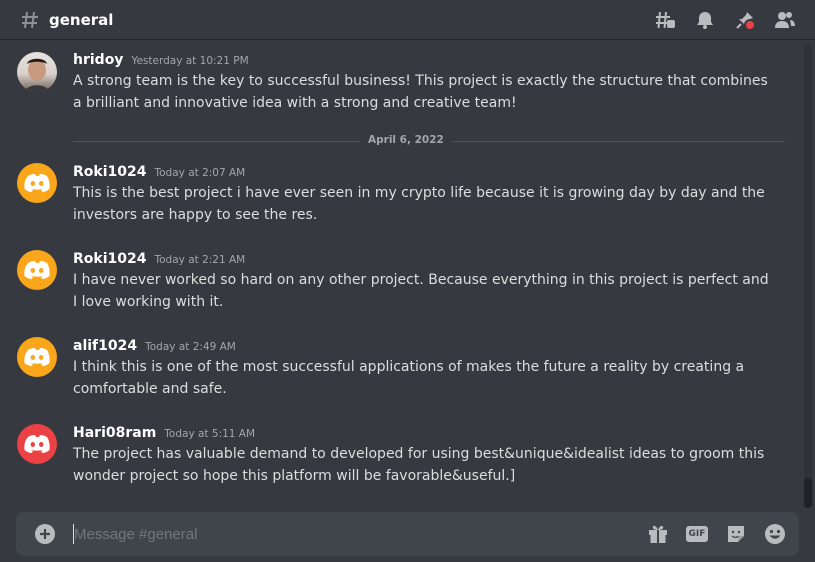 The width and height of the screenshot is (815, 562). Describe the element at coordinates (750, 25) in the screenshot. I see `notification-dot` at that location.